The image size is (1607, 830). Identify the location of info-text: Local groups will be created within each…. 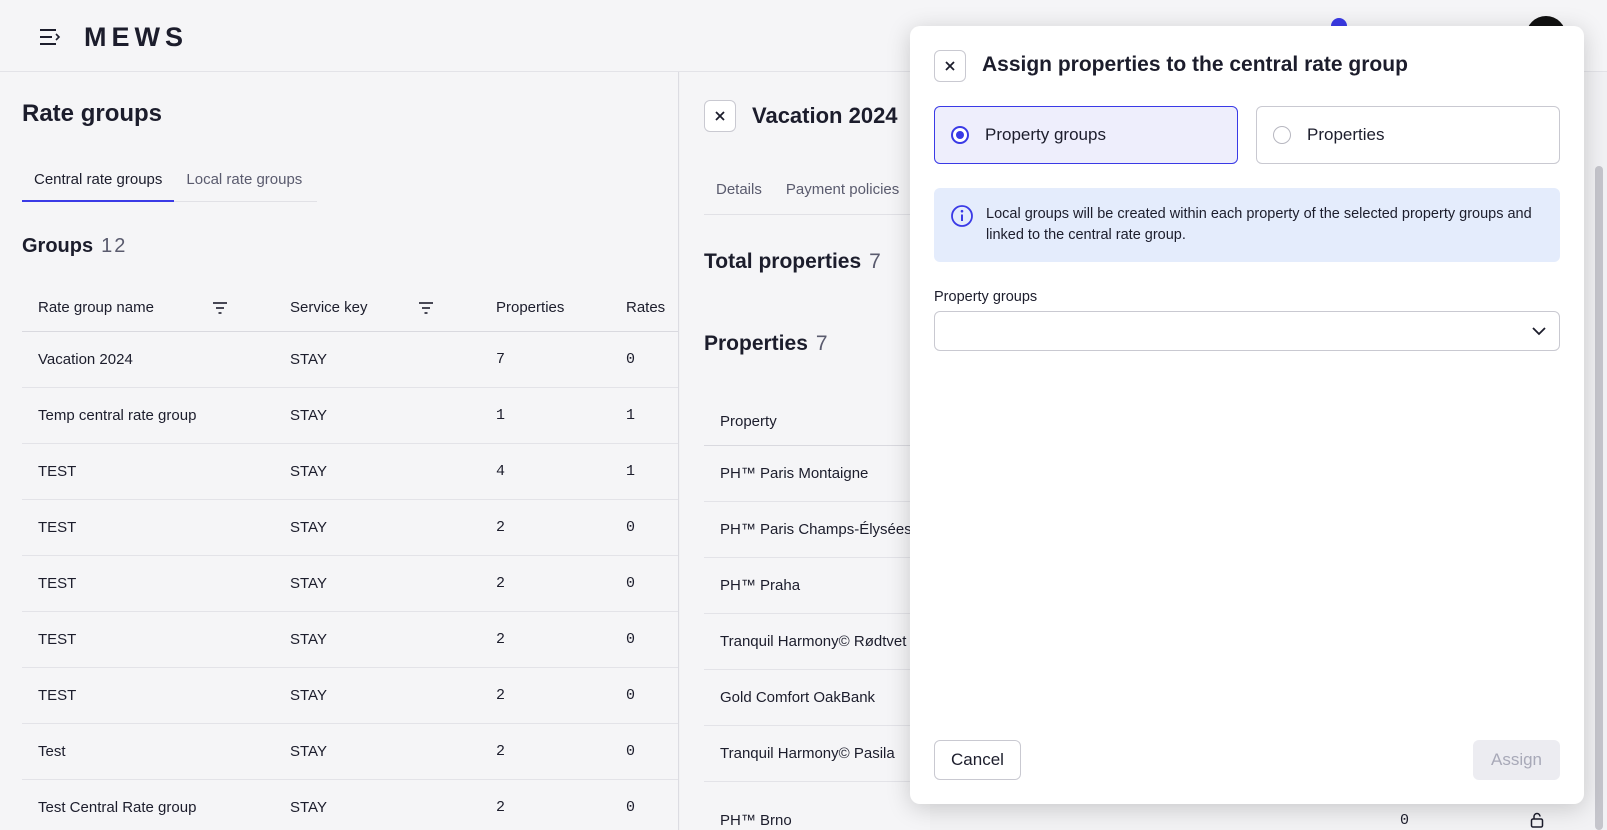
(1259, 224).